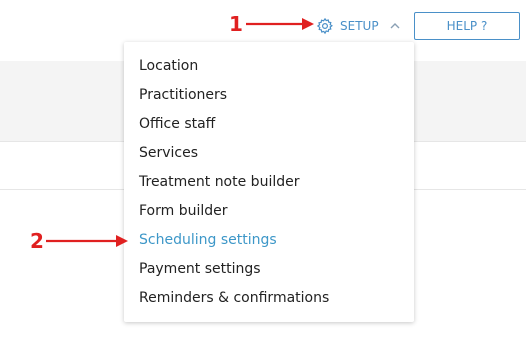 This screenshot has width=526, height=349. Describe the element at coordinates (269, 211) in the screenshot. I see `menu-item-form-builder: Form builder` at that location.